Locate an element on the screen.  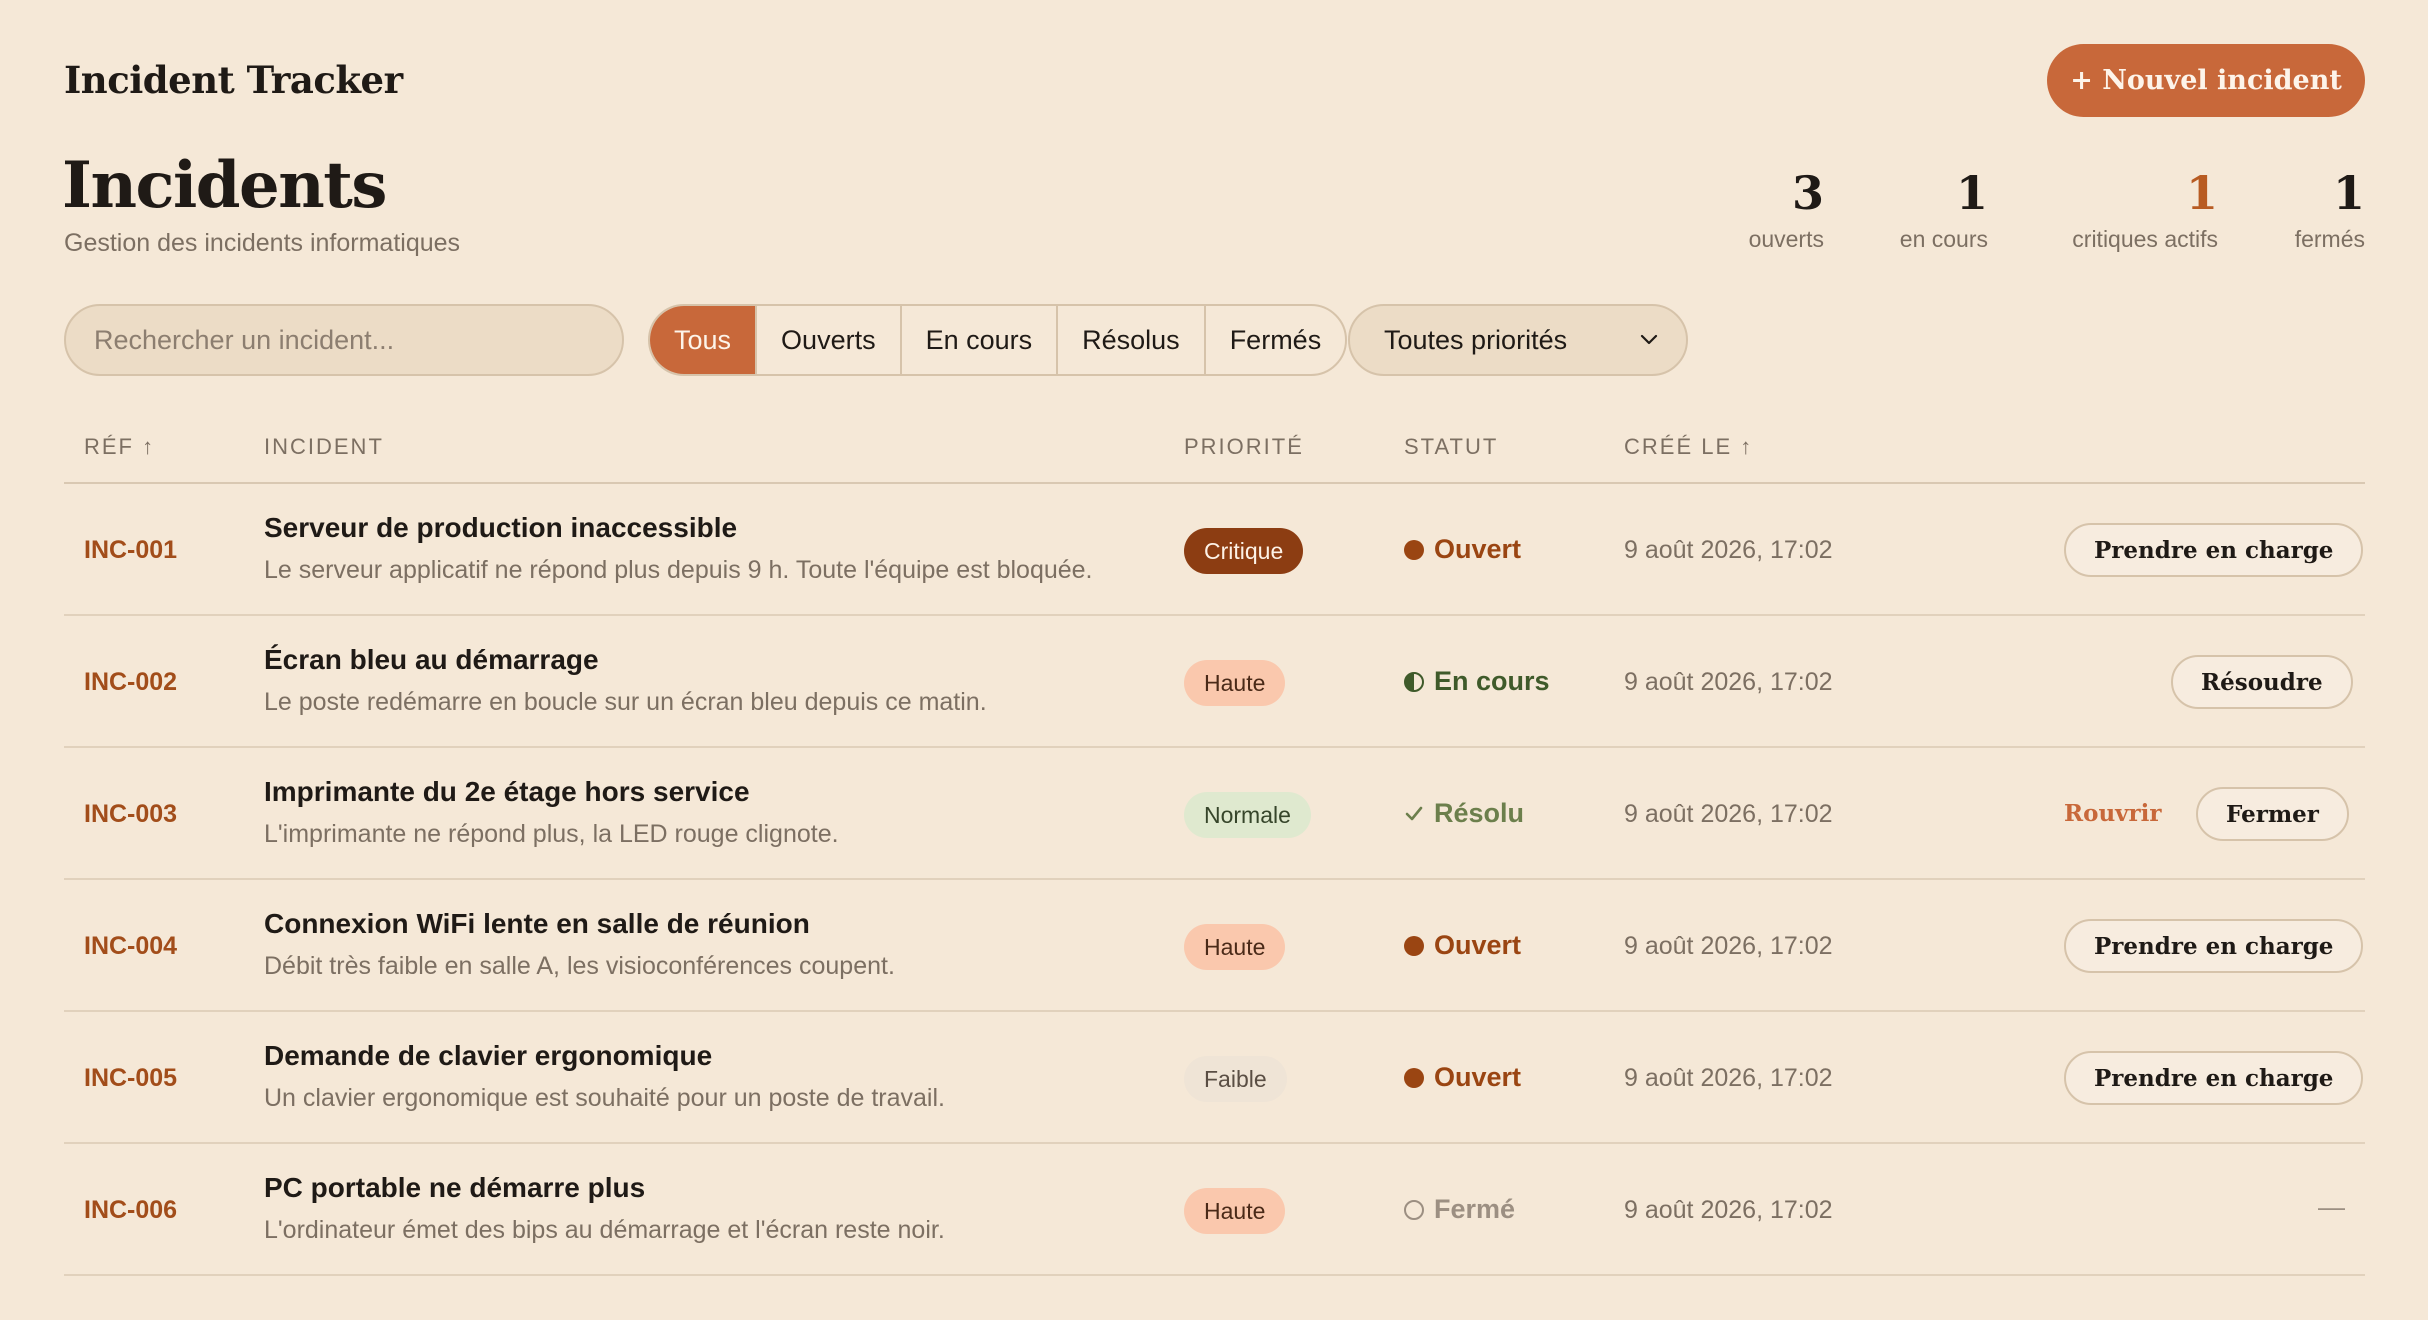
stat-open-label: ouverts is located at coordinates (1786, 239).